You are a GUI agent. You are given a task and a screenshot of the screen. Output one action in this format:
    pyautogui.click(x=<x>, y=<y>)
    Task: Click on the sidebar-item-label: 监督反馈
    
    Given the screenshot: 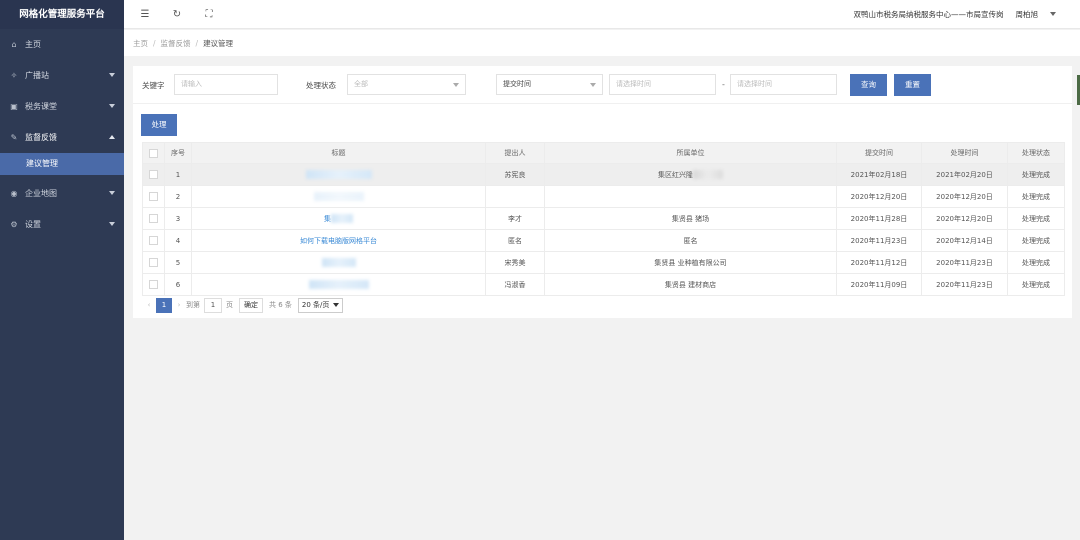 What is the action you would take?
    pyautogui.click(x=41, y=137)
    